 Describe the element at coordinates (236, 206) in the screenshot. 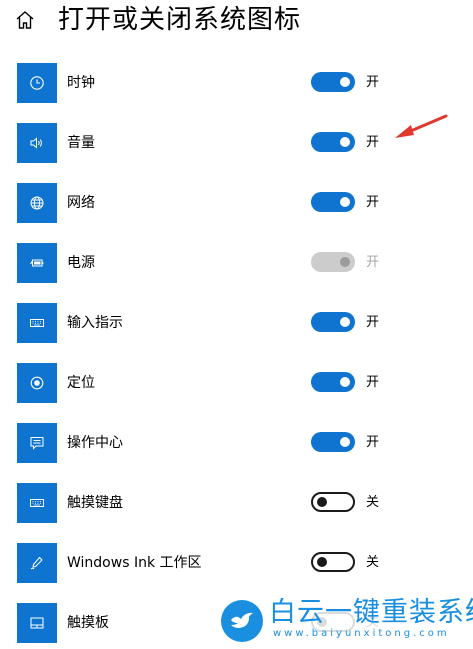

I see `setting-row-network: 网络 开` at that location.